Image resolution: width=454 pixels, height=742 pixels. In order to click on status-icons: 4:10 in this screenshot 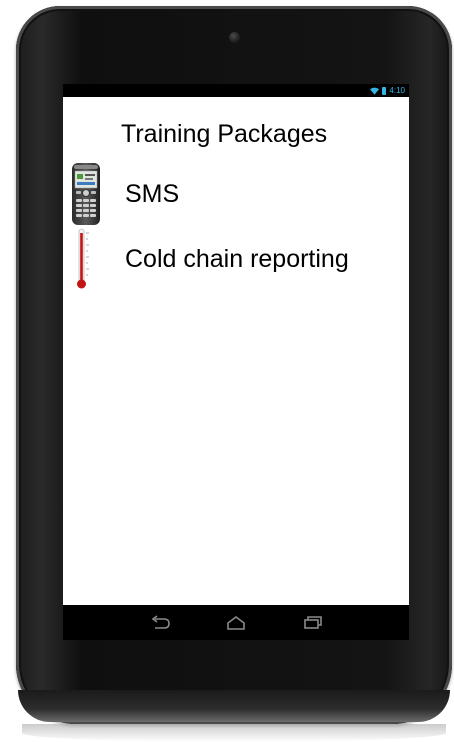, I will do `click(387, 90)`.